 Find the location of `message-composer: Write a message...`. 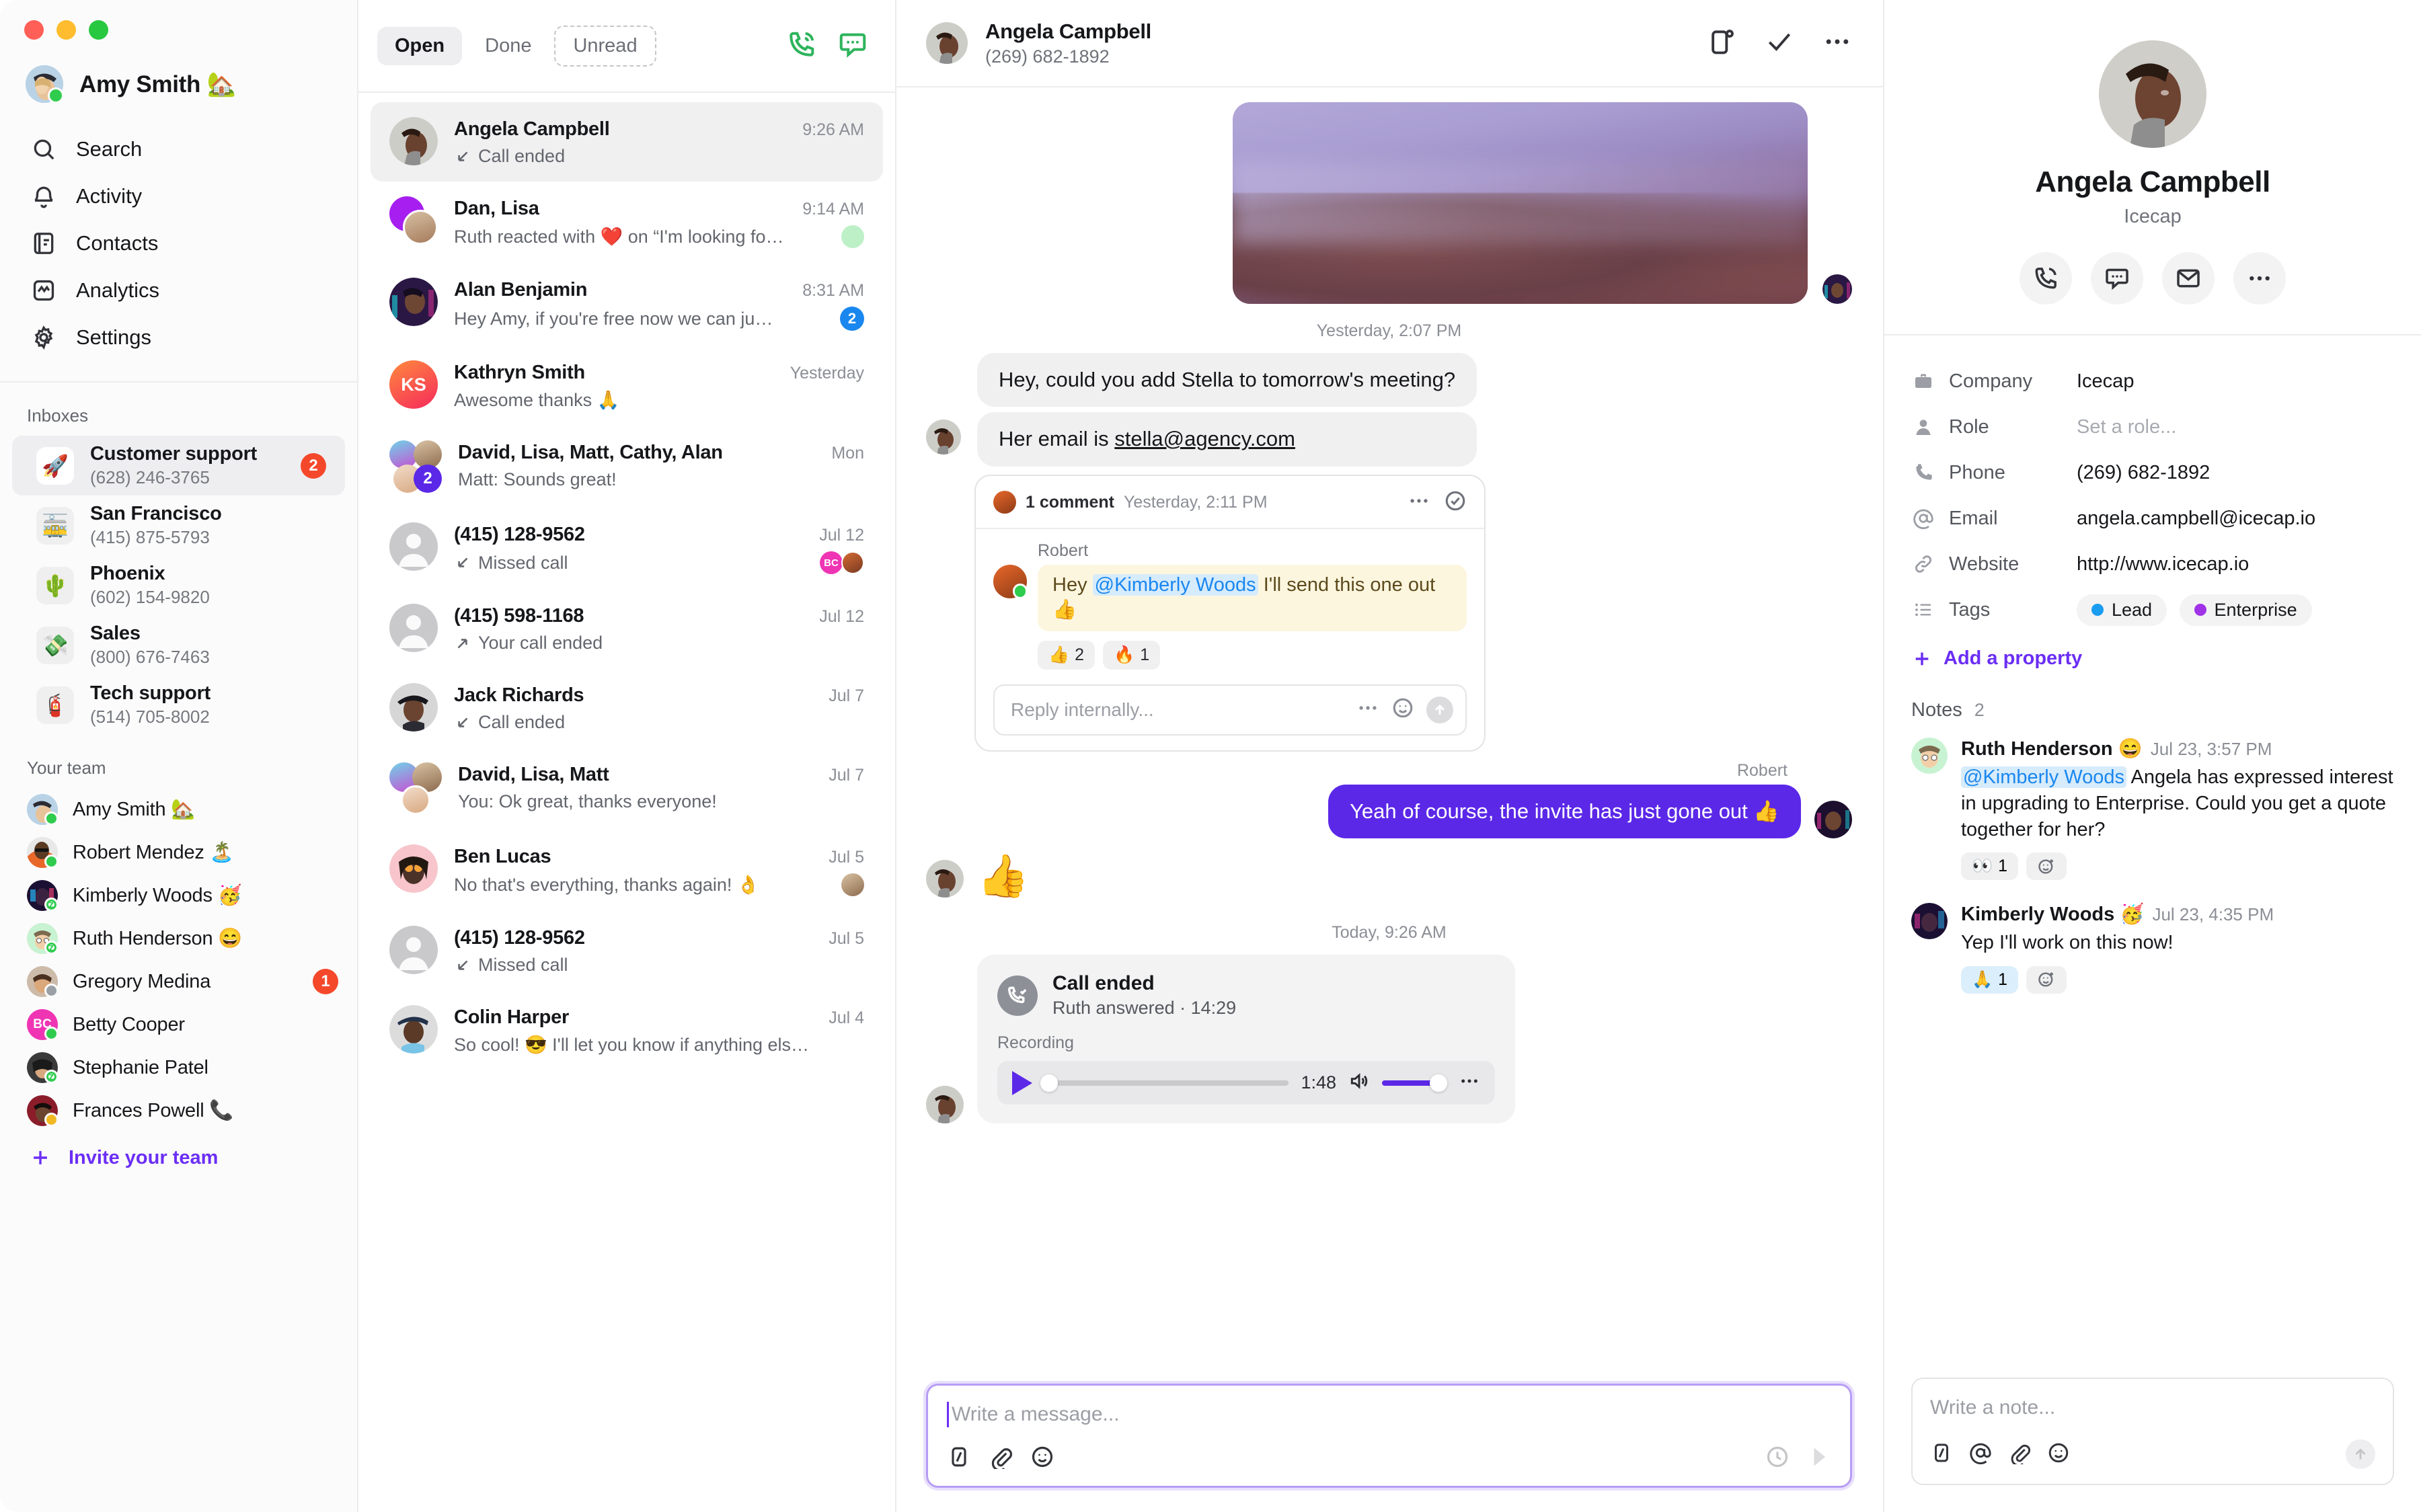

message-composer: Write a message... is located at coordinates (1389, 1436).